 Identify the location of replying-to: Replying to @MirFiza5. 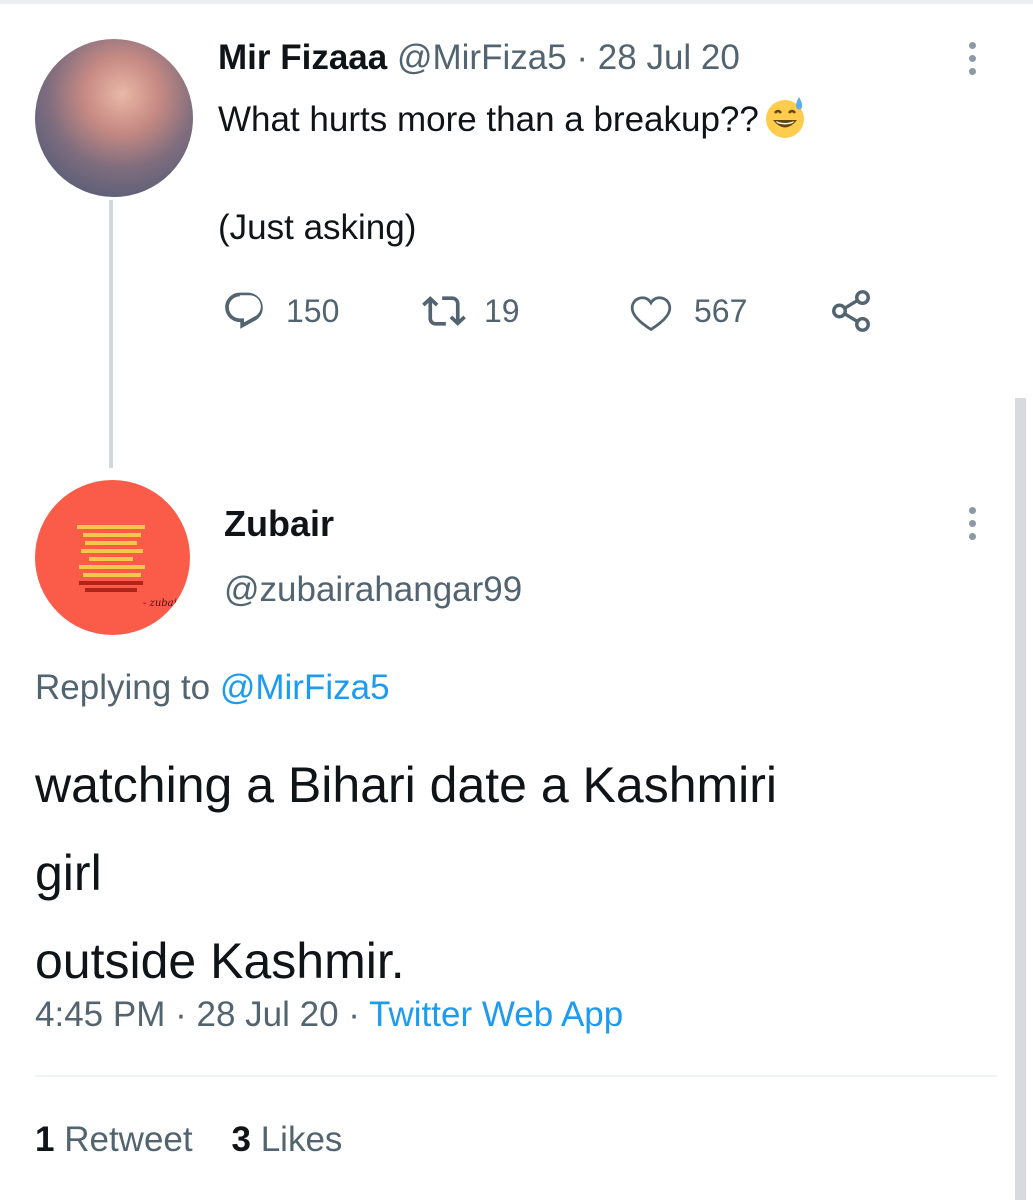
(212, 688).